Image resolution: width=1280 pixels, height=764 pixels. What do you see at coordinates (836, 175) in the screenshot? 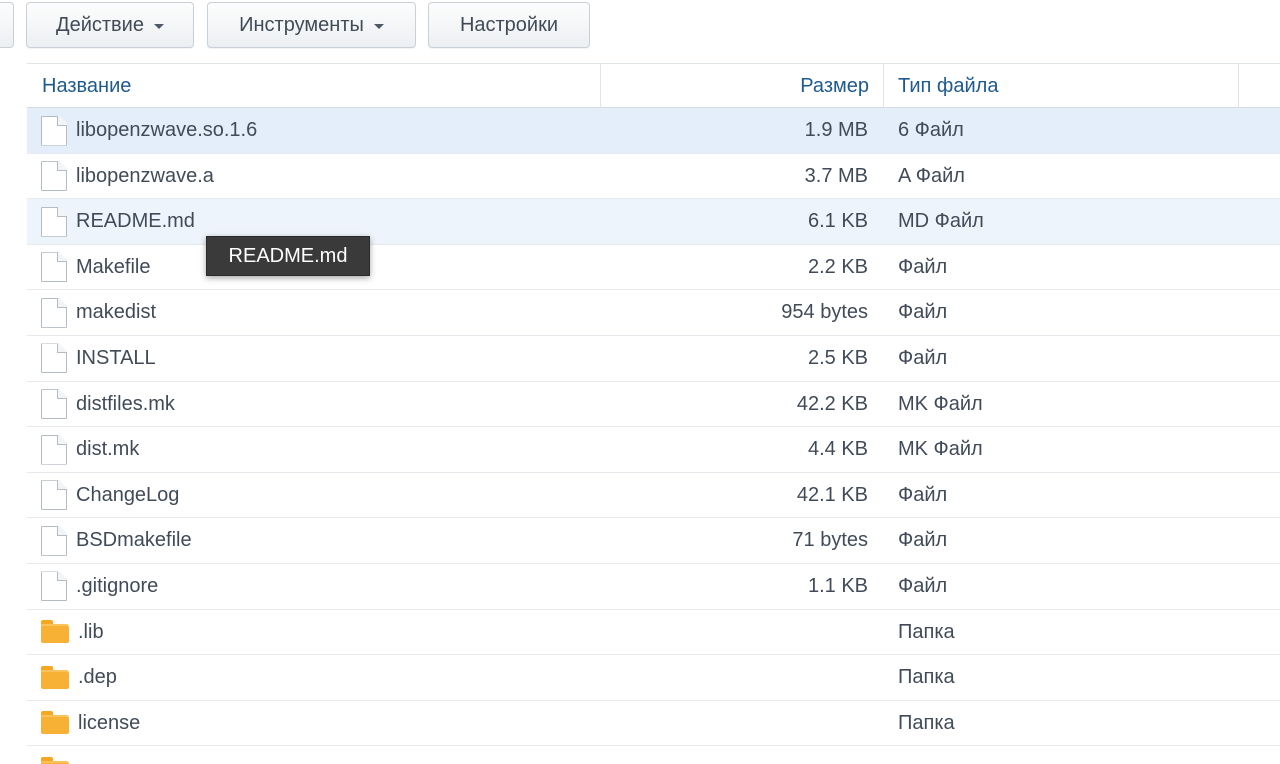
I see `size-cell: 3.7 MB` at bounding box center [836, 175].